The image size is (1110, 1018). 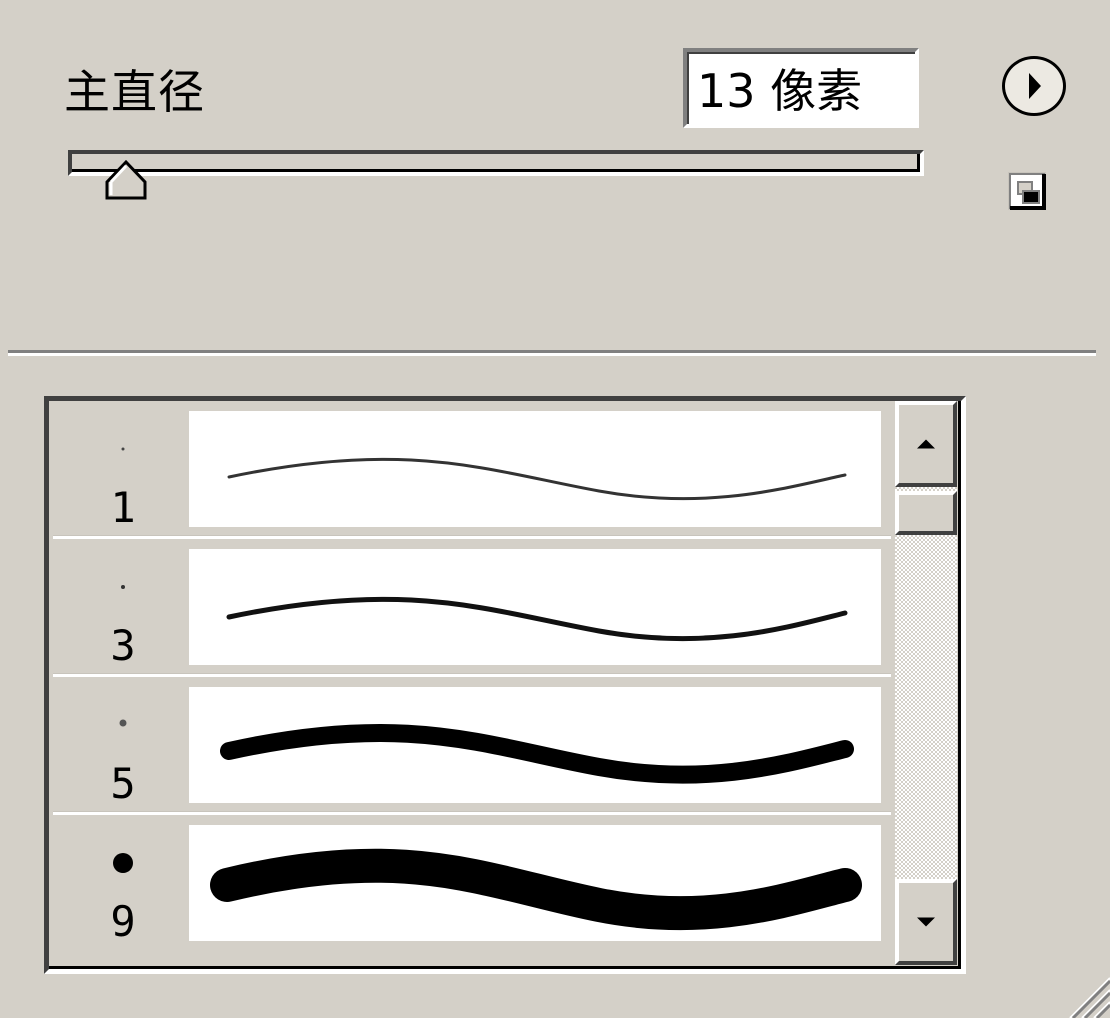 What do you see at coordinates (552, 353) in the screenshot?
I see `section-divider` at bounding box center [552, 353].